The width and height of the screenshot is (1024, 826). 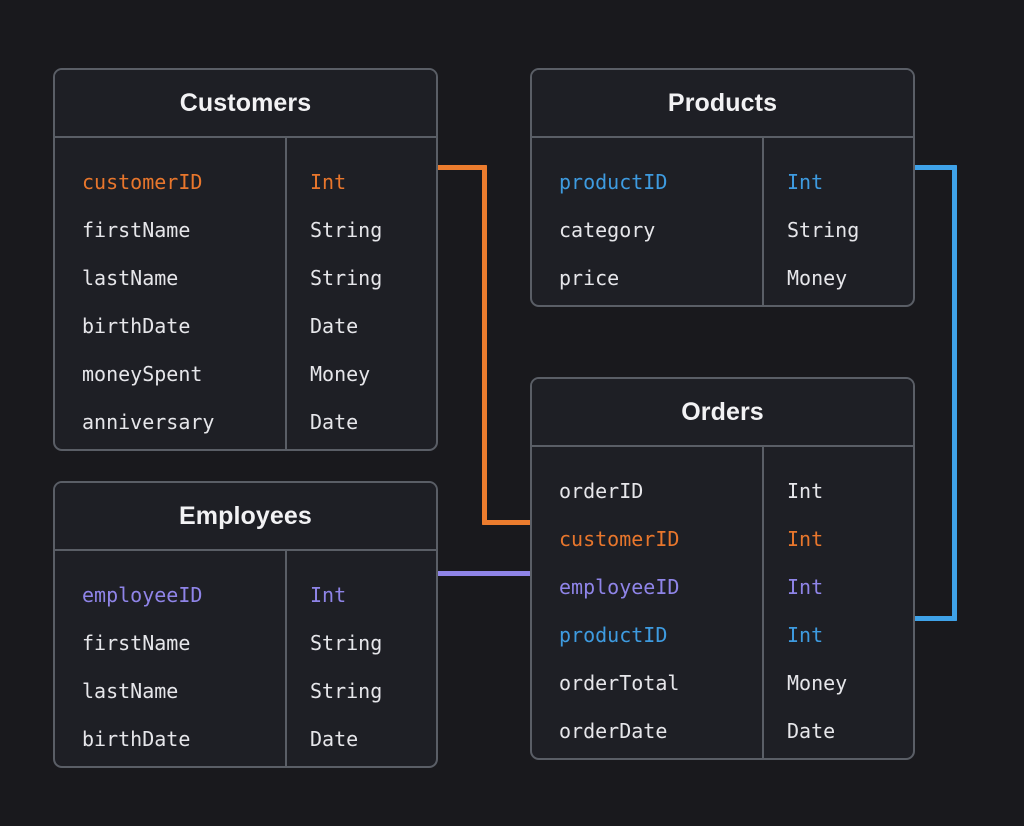 I want to click on table-title-products: Products, so click(x=722, y=102).